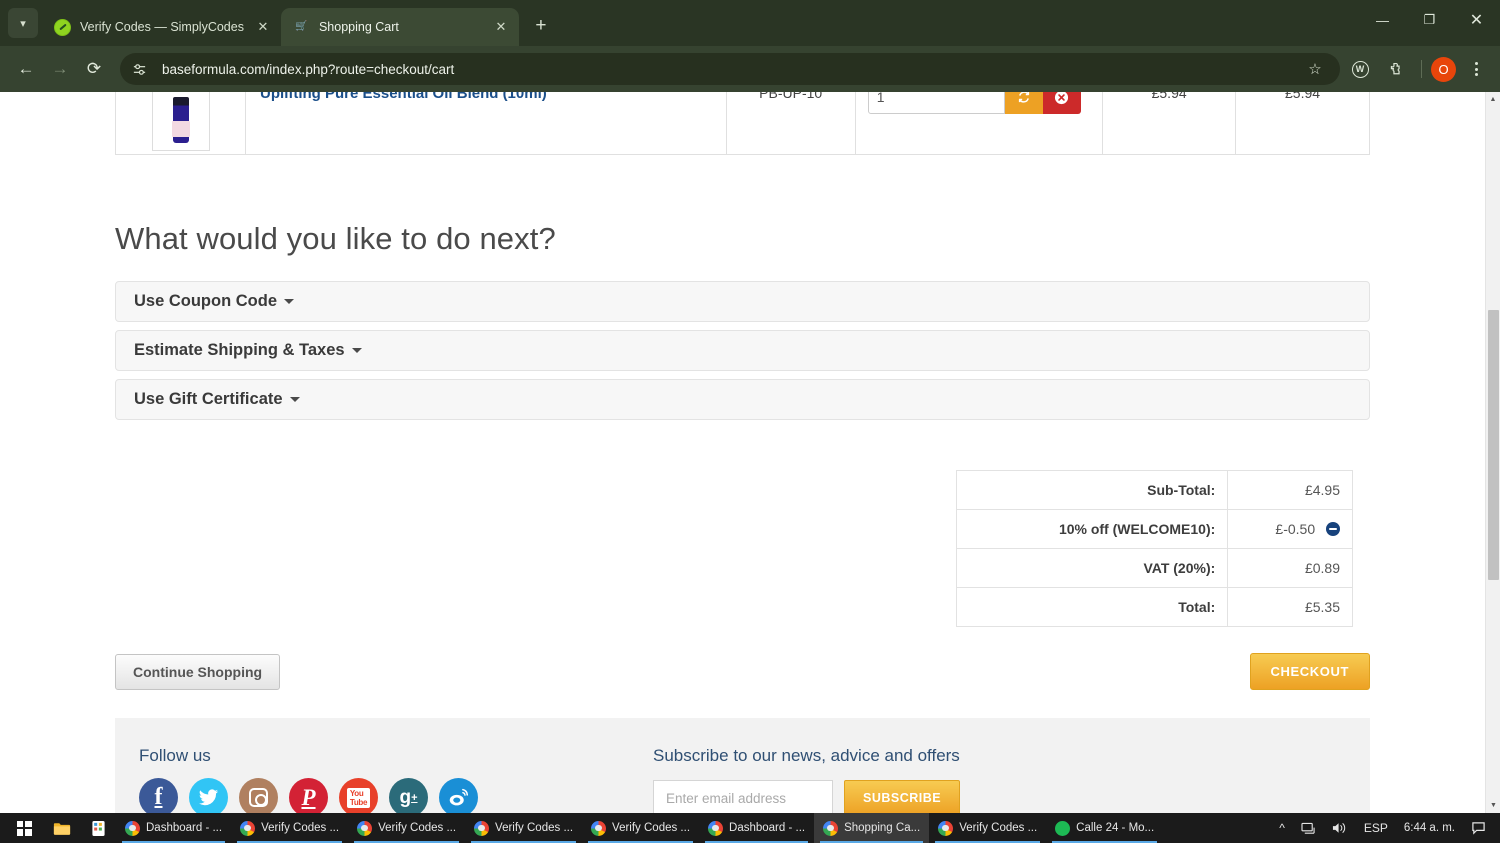 The image size is (1500, 843). What do you see at coordinates (1376, 828) in the screenshot?
I see `language-indicator: ESP` at bounding box center [1376, 828].